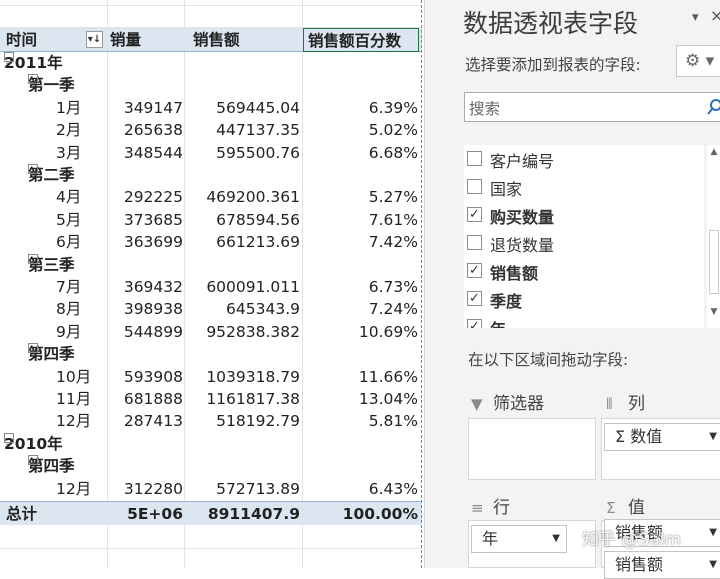 The image size is (720, 579). Describe the element at coordinates (51, 85) in the screenshot. I see `row-label: − 第一季` at that location.